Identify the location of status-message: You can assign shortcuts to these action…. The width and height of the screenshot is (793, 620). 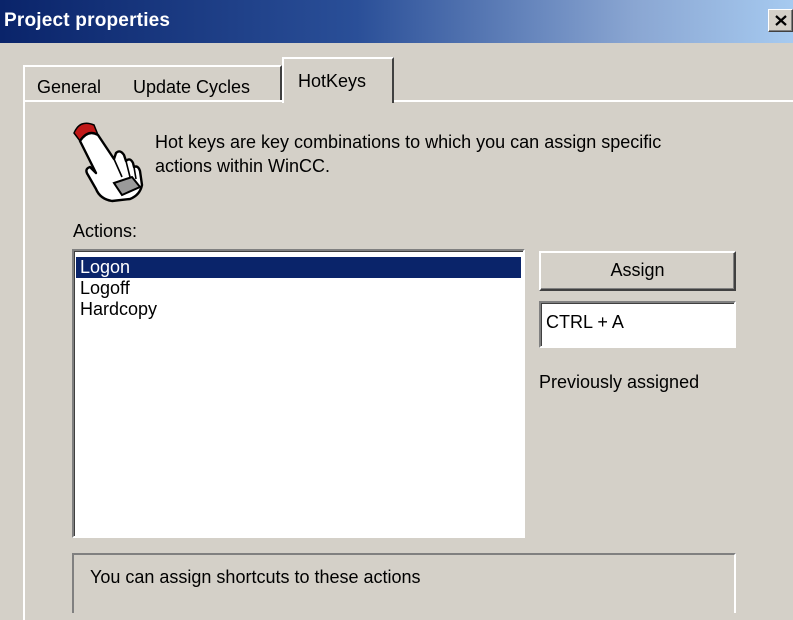
(404, 583).